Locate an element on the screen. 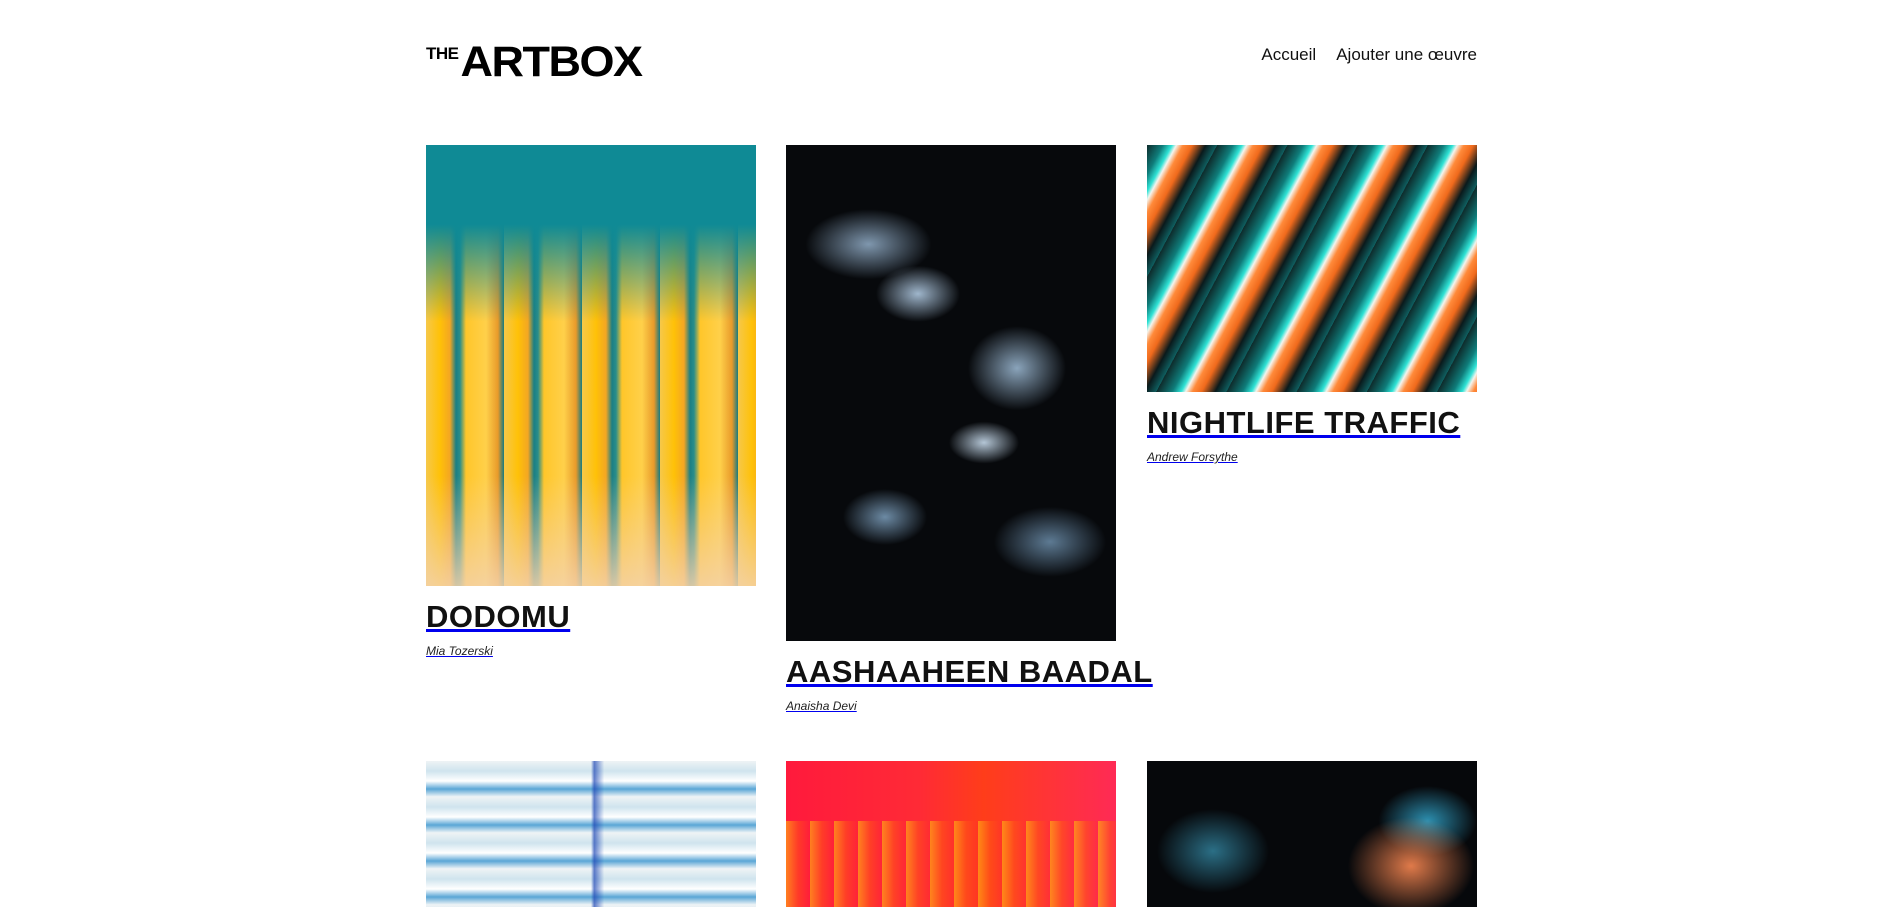 The width and height of the screenshot is (1896, 907). nav-link-home: Accueil is located at coordinates (1288, 55).